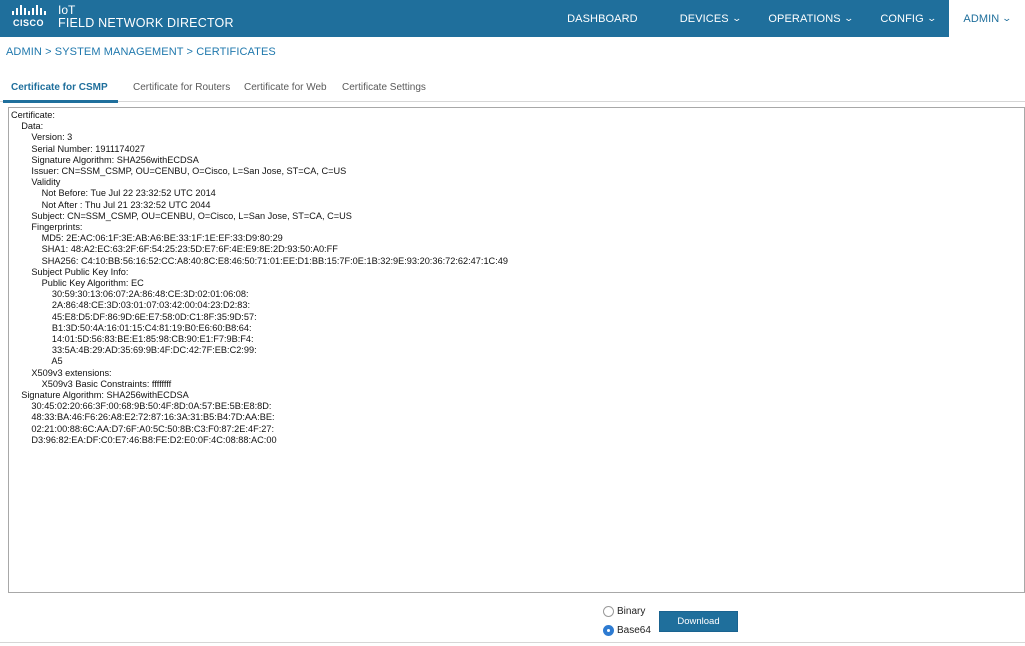 The width and height of the screenshot is (1025, 646). Describe the element at coordinates (902, 18) in the screenshot. I see `nav-config-label: CONFIG` at that location.